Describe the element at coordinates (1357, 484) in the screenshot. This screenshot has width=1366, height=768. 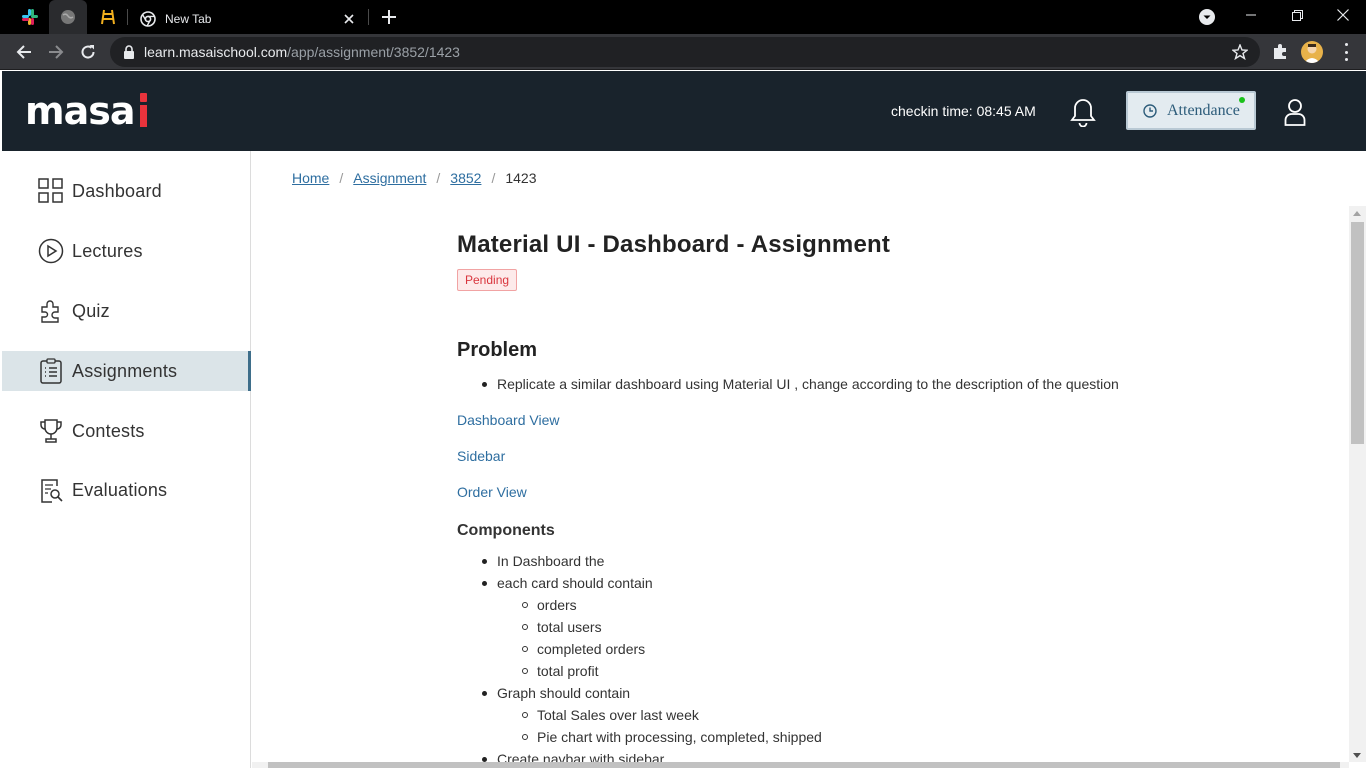
I see `vertical-scrollbar` at that location.